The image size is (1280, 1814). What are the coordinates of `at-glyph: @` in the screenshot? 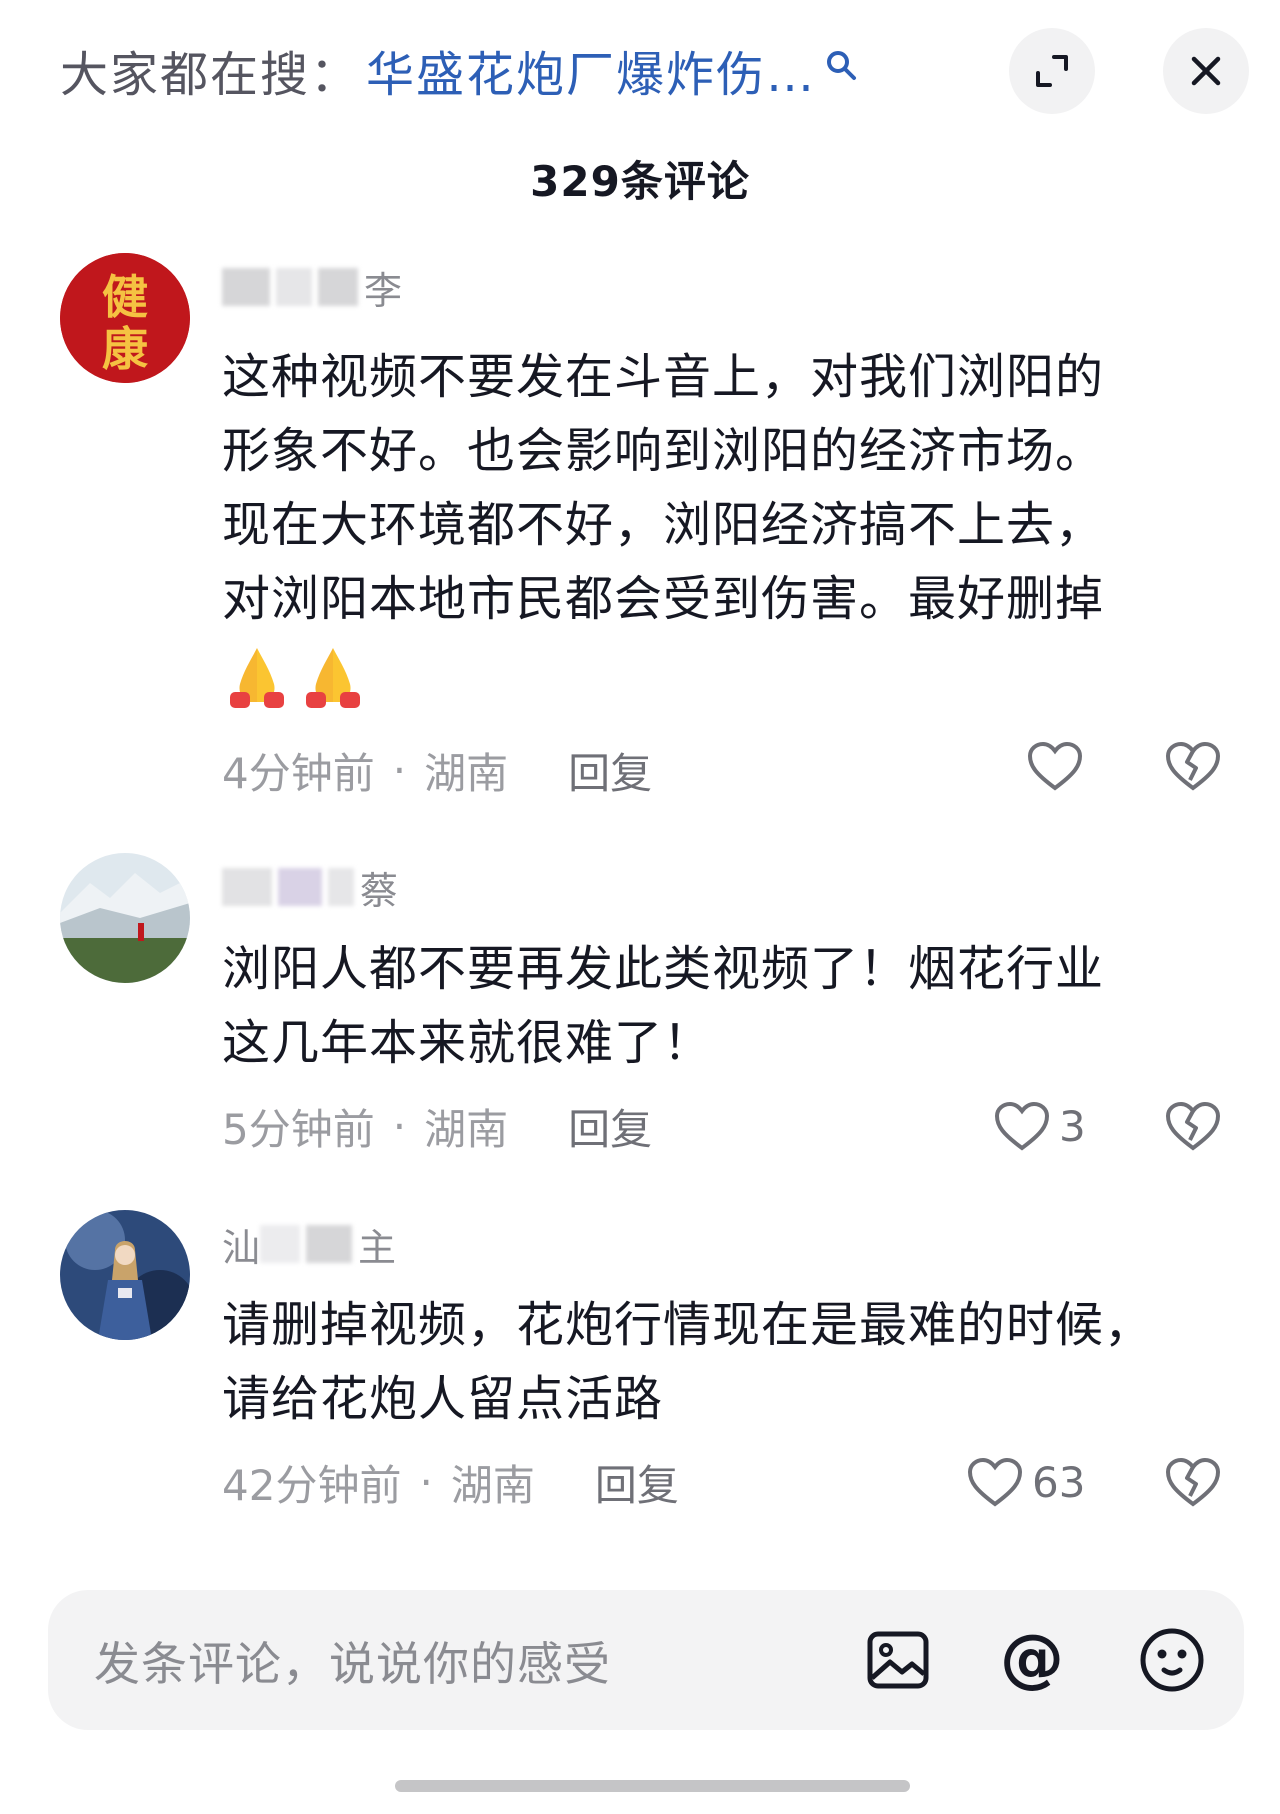 It's located at (1032, 1660).